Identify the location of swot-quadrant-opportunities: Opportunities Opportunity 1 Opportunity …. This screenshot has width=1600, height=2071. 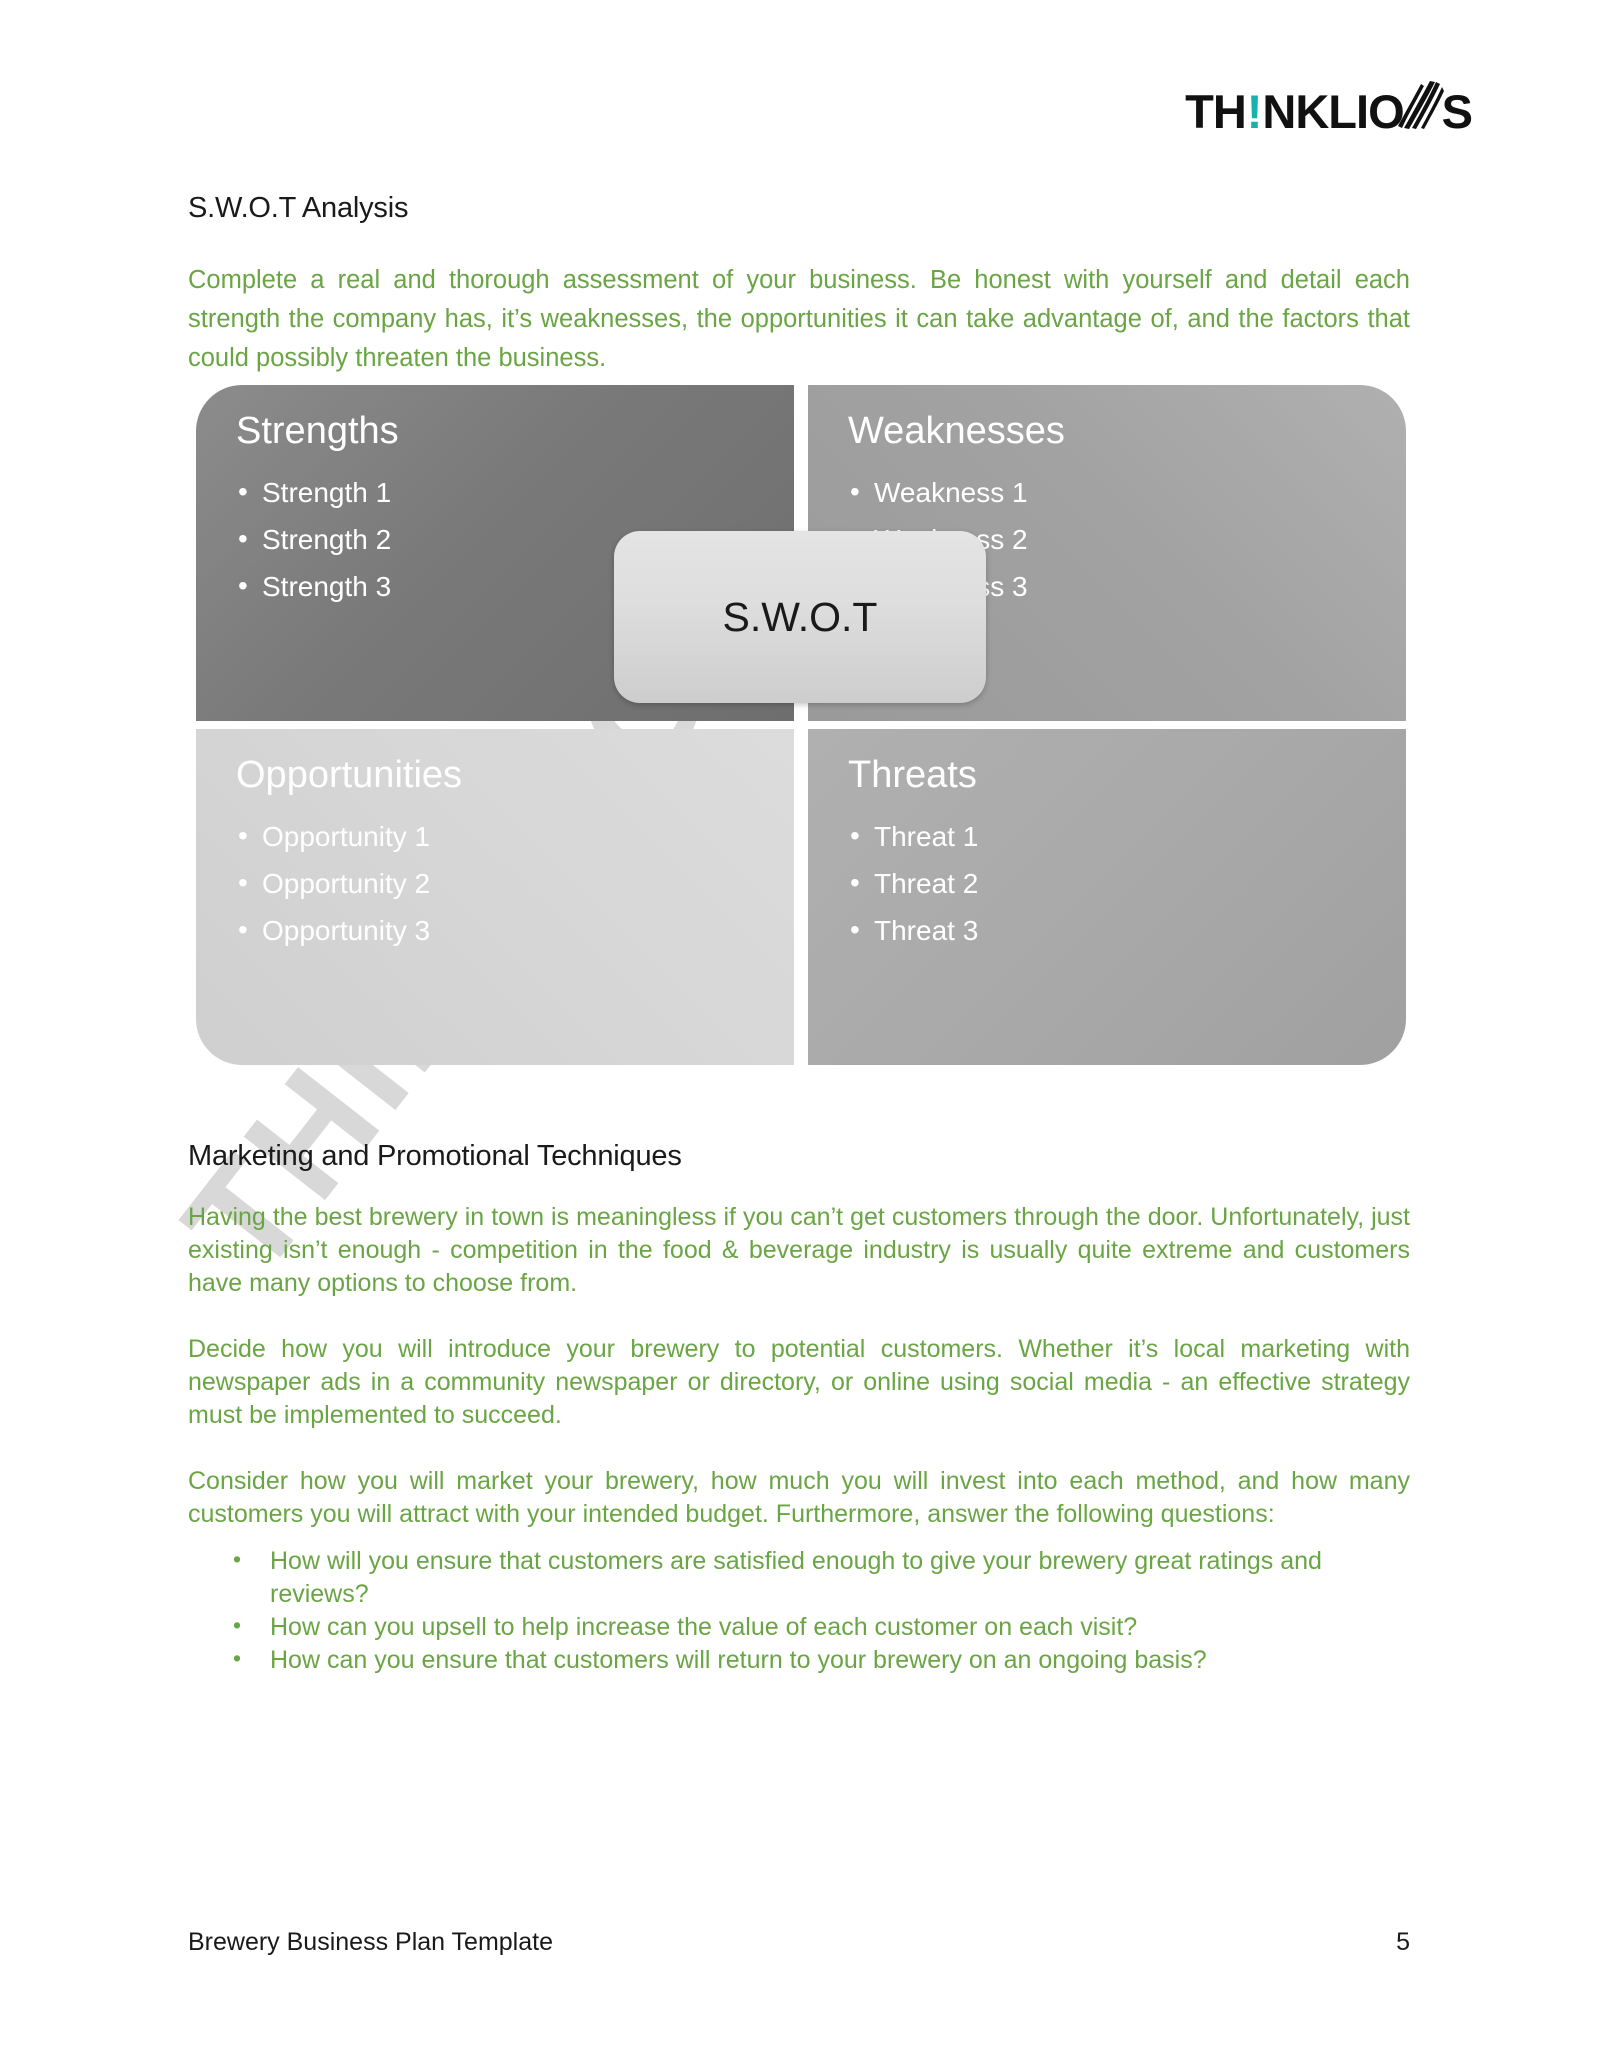
(495, 897).